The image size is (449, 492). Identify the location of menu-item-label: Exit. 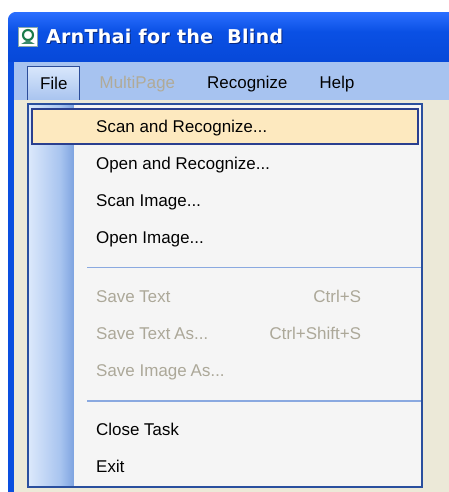
(110, 467).